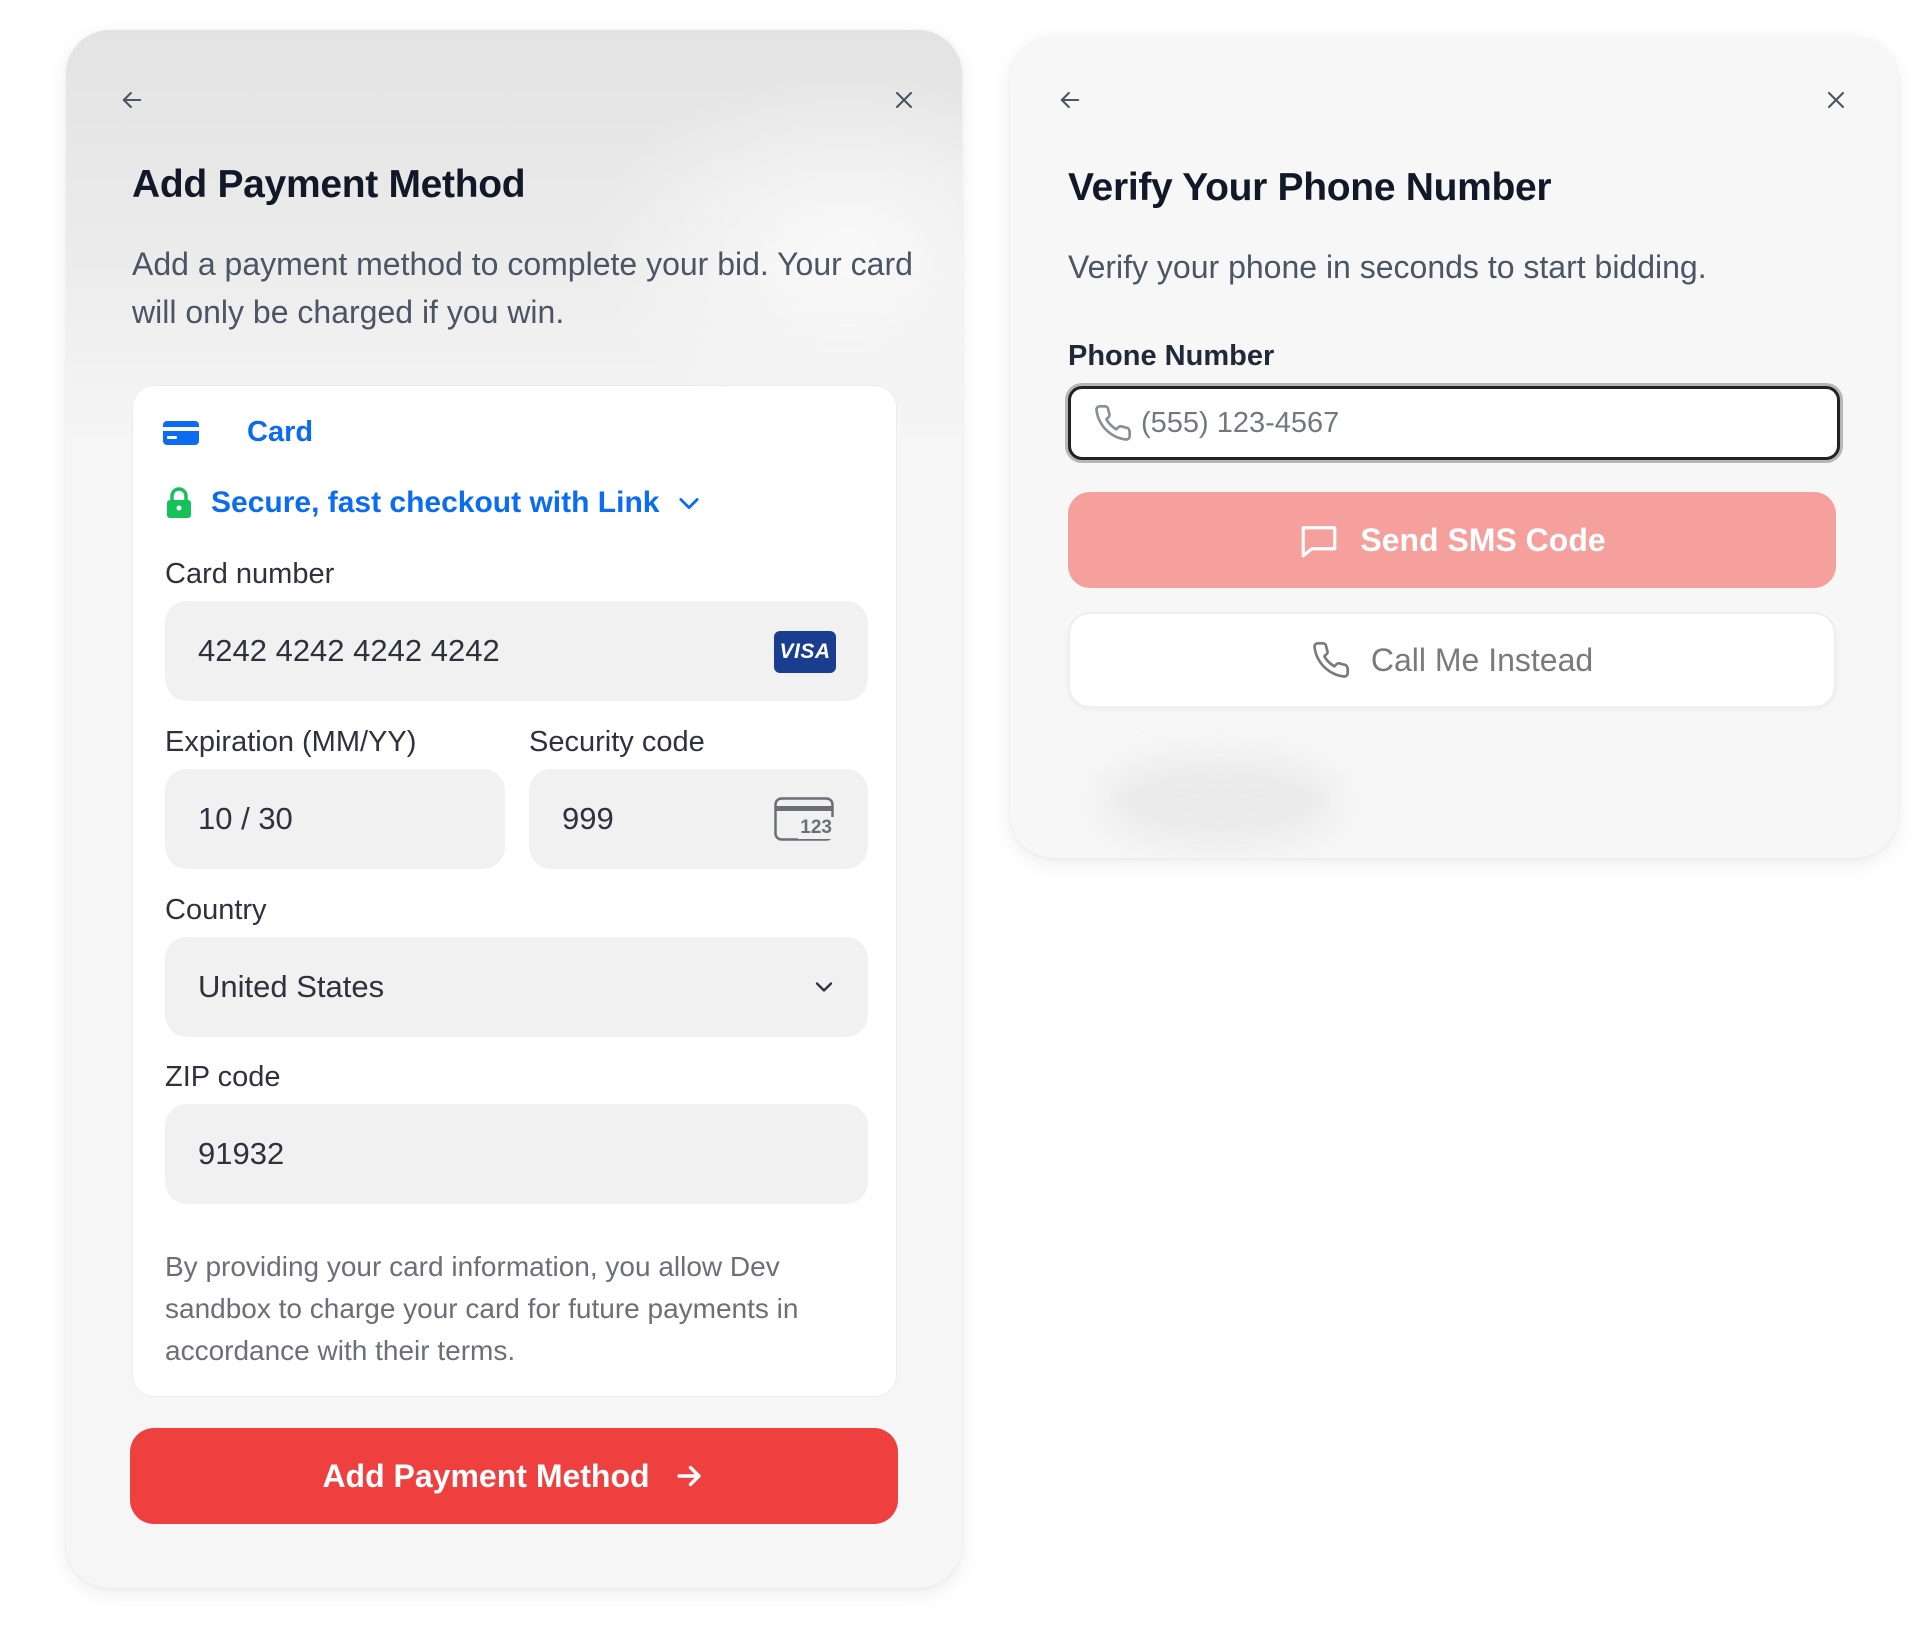  What do you see at coordinates (617, 742) in the screenshot?
I see `security-code-label: Security code` at bounding box center [617, 742].